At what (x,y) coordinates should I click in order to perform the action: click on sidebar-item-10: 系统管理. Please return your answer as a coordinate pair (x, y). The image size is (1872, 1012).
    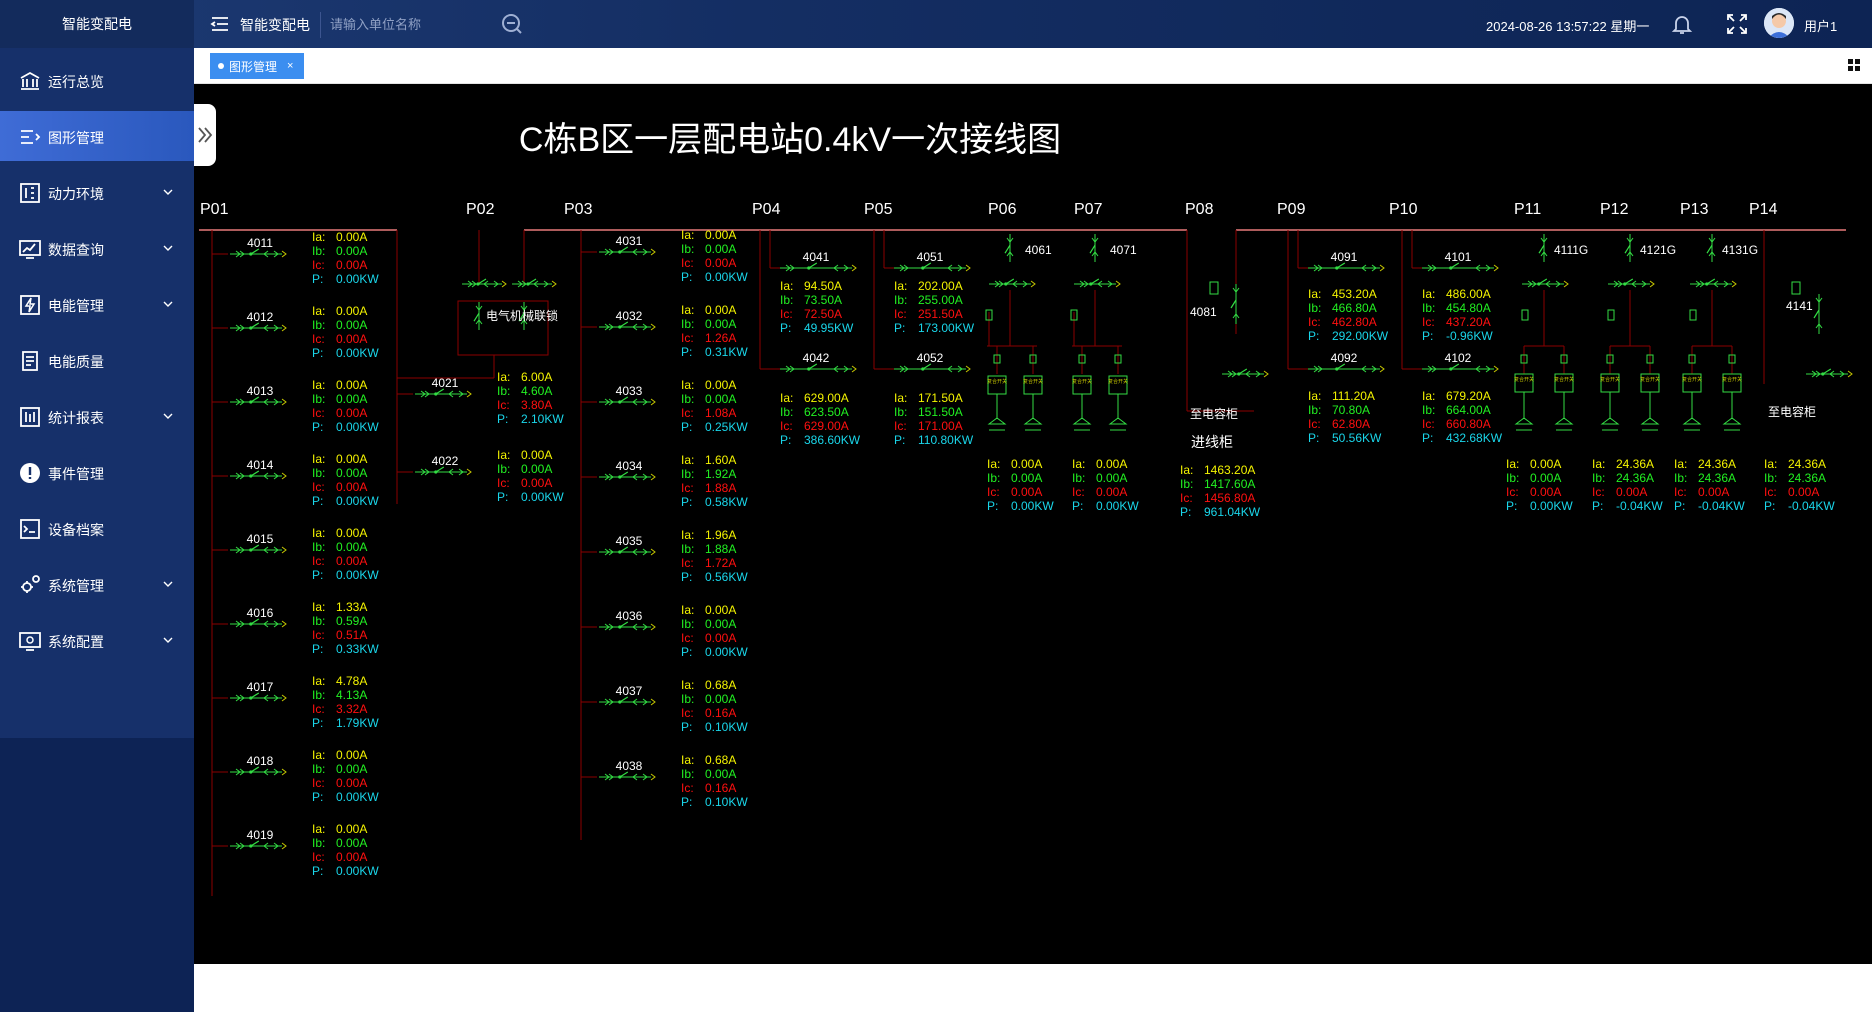
    Looking at the image, I should click on (97, 584).